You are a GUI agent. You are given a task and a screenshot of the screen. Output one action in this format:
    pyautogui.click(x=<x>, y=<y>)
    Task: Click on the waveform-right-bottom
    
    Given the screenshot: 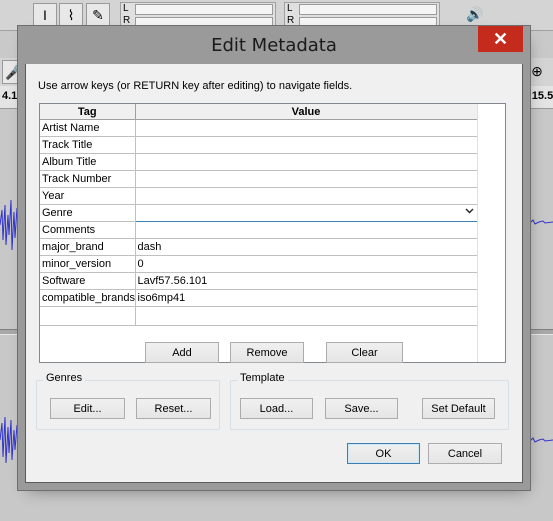 What is the action you would take?
    pyautogui.click(x=538, y=440)
    